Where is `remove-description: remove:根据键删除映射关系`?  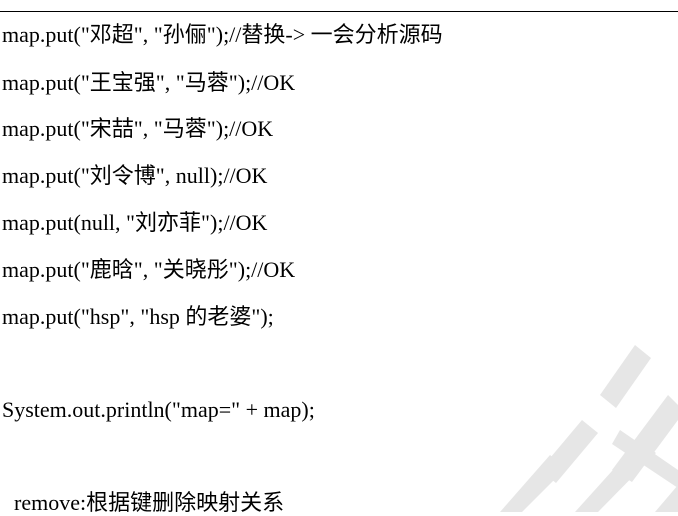 remove-description: remove:根据键删除映射关系 is located at coordinates (149, 502).